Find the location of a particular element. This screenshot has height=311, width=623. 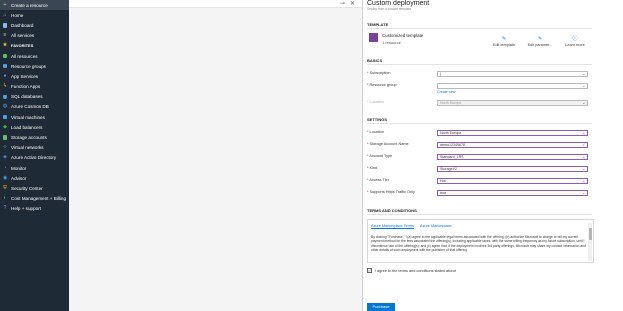

sidebar-item-dashboard: Dashboard is located at coordinates (34, 25).